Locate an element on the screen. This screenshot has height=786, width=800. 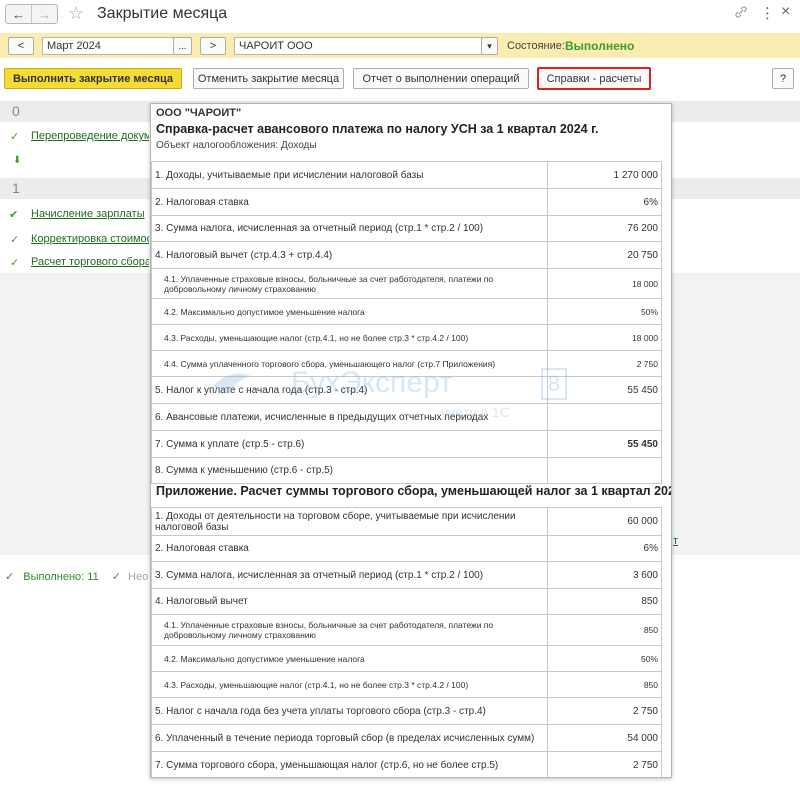
row-value: 6% is located at coordinates (604, 202).